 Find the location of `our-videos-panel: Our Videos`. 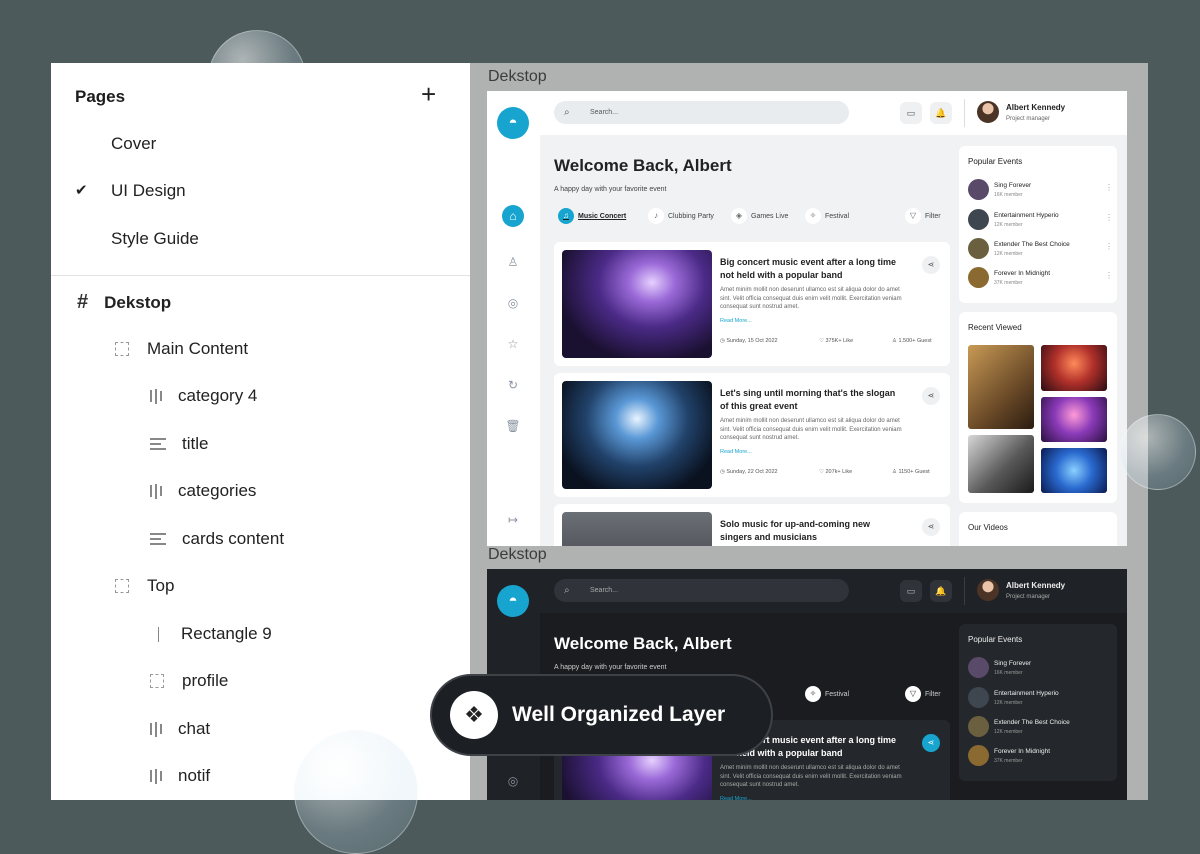

our-videos-panel: Our Videos is located at coordinates (1038, 529).